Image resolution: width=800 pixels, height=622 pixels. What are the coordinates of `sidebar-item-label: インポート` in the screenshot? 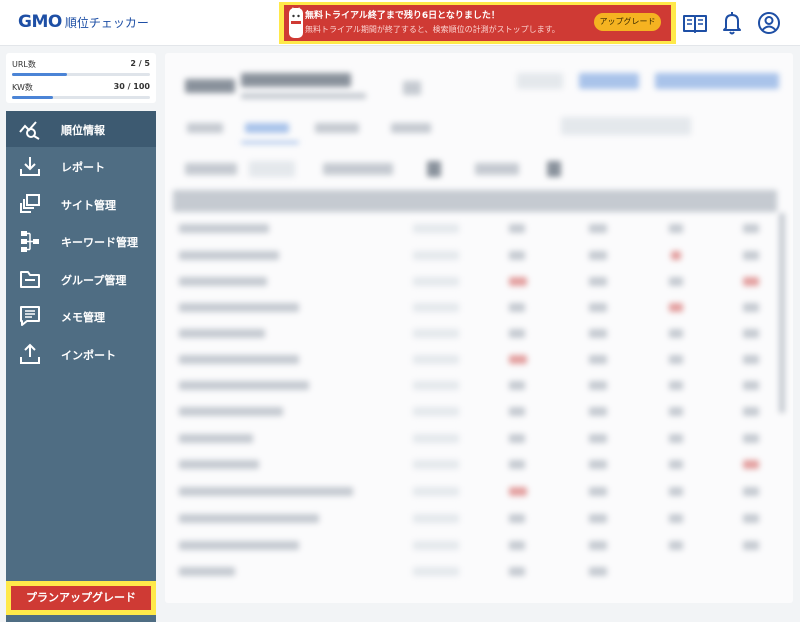 It's located at (88, 355).